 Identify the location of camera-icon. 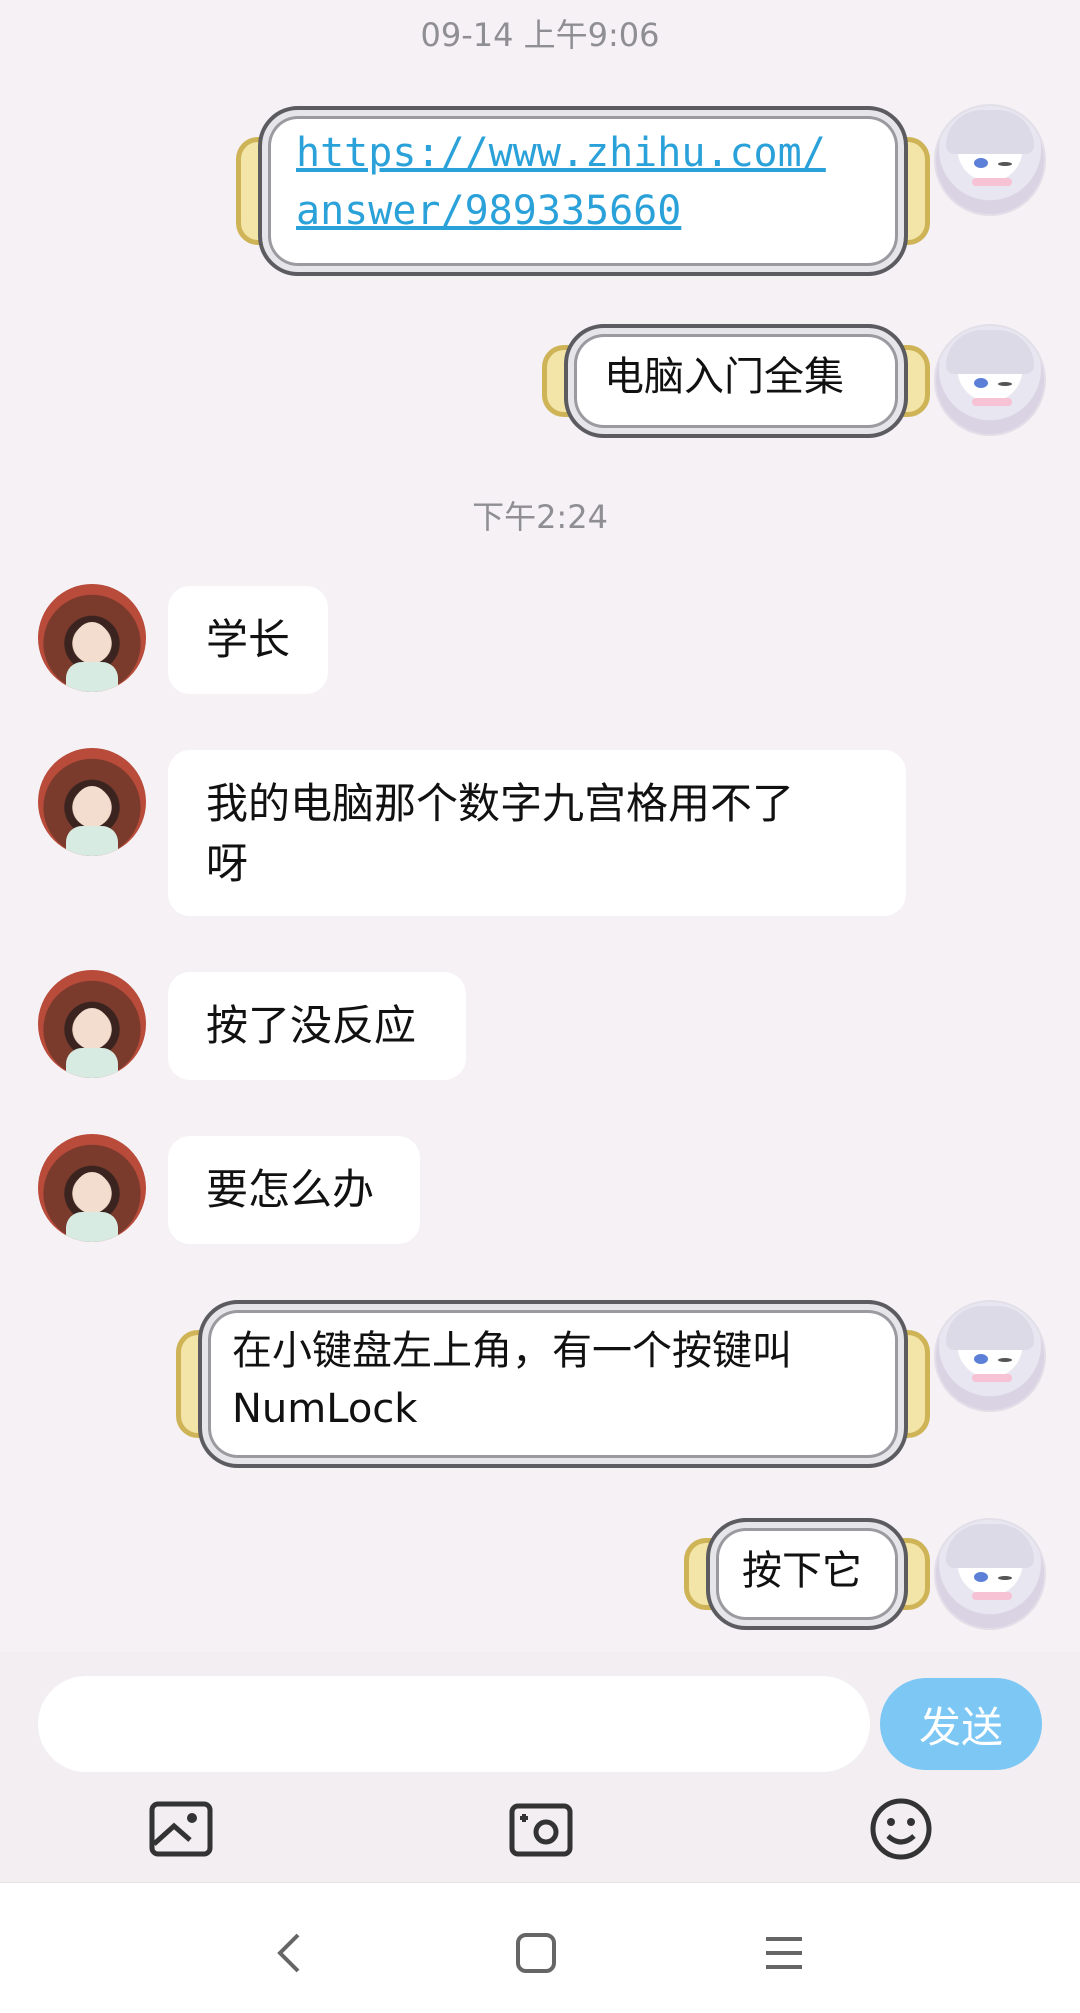
(541, 1829).